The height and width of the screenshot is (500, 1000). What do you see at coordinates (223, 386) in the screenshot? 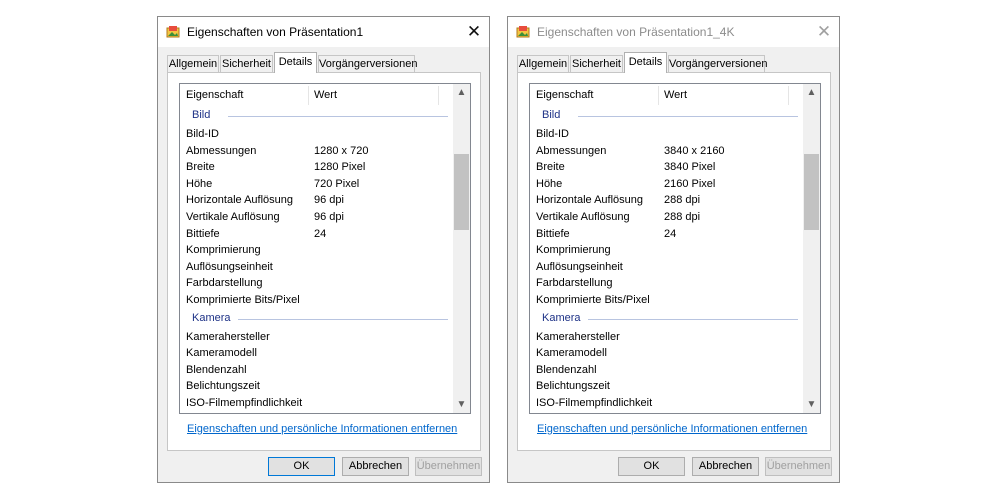
I see `property-name: Belichtungszeit` at bounding box center [223, 386].